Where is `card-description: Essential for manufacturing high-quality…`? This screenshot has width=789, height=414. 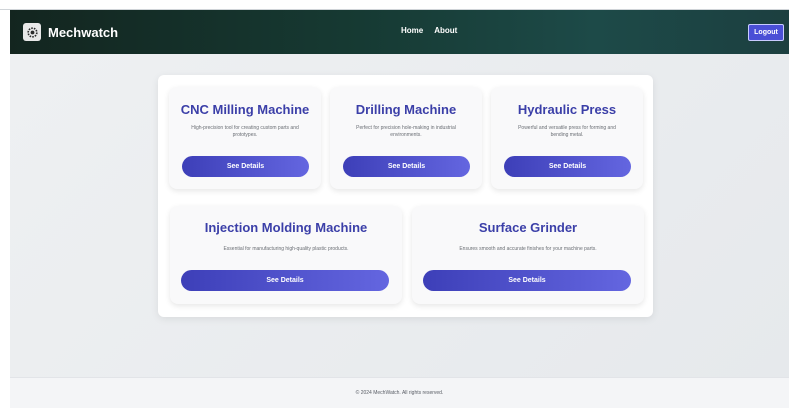
card-description: Essential for manufacturing high-quality… is located at coordinates (286, 249).